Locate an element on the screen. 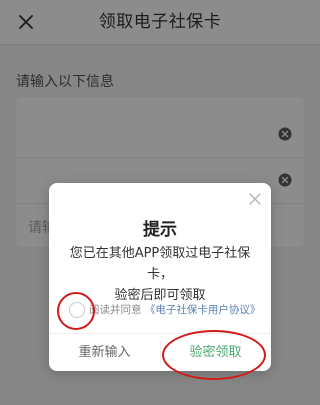 The image size is (320, 405). reenter-button: 重新输入 is located at coordinates (104, 352).